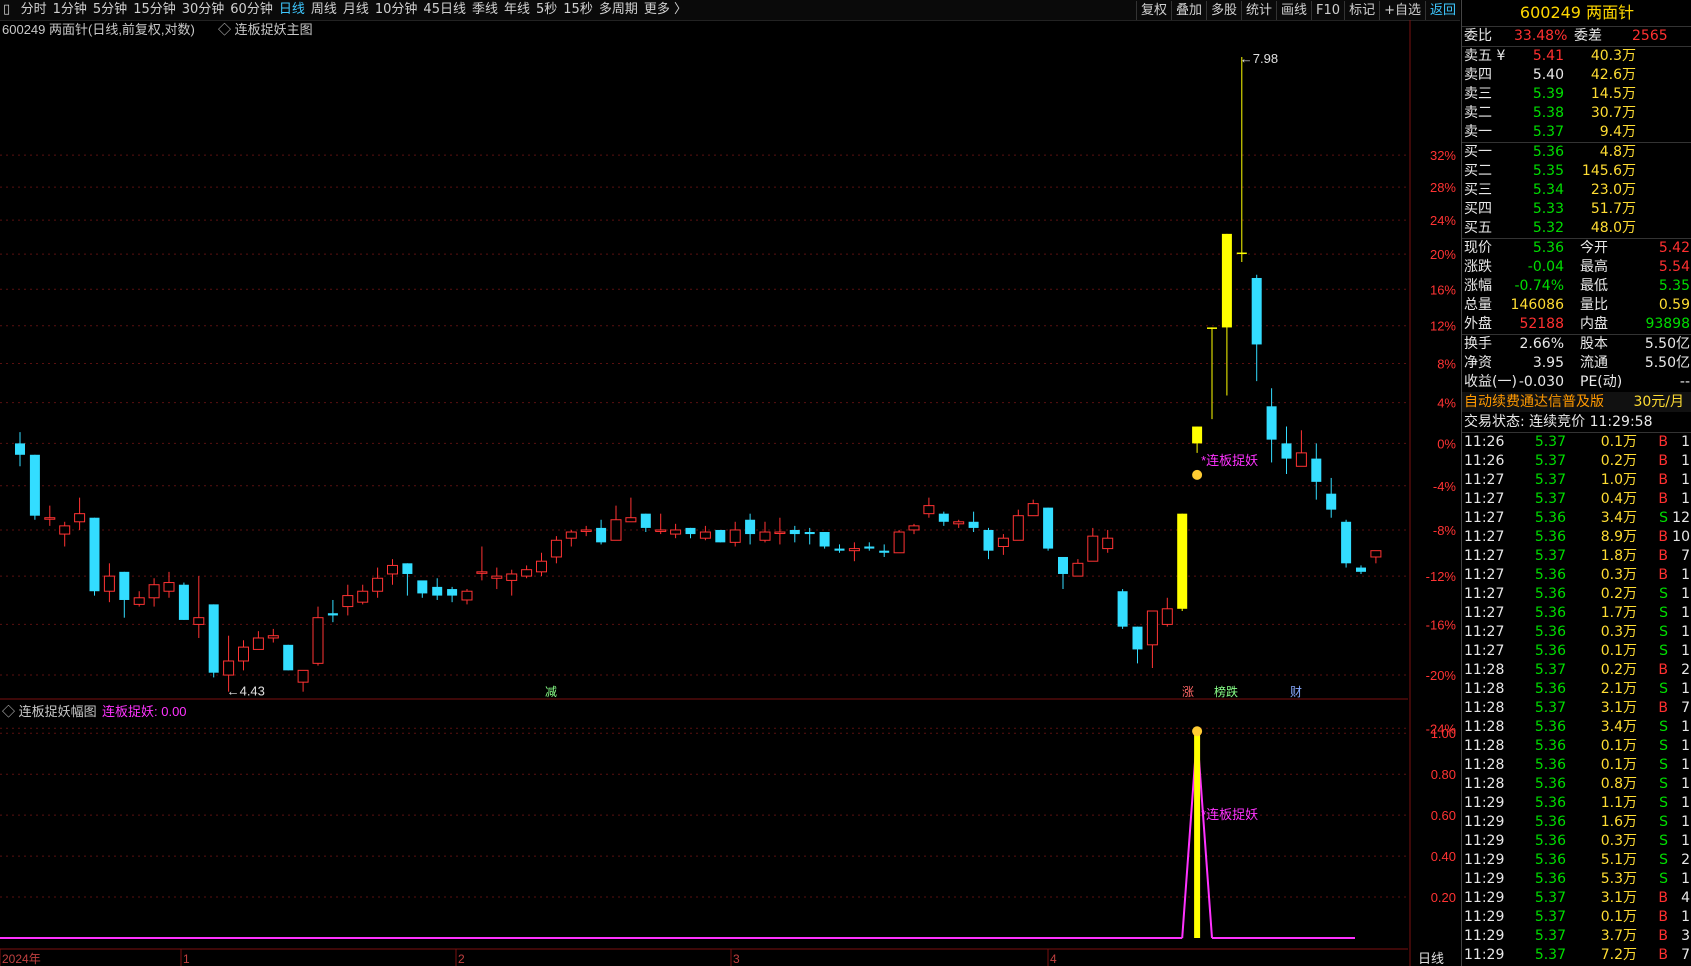 The image size is (1691, 966). Describe the element at coordinates (246, 691) in the screenshot. I see `low-label: ←4.43` at that location.